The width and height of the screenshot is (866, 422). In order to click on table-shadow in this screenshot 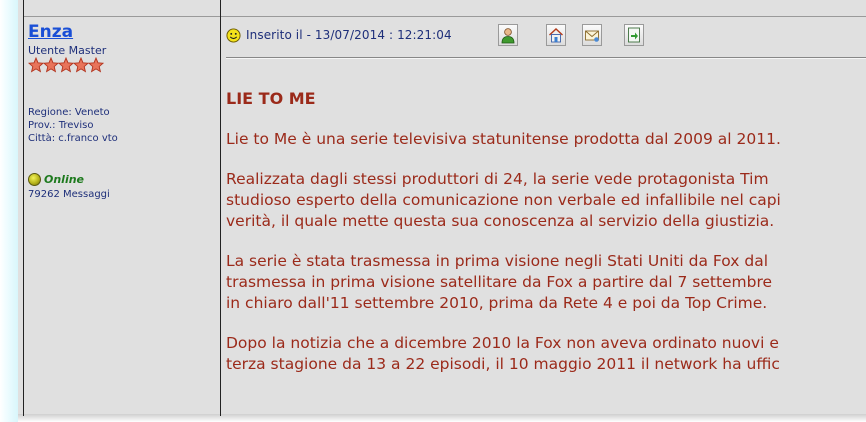, I will do `click(442, 418)`.